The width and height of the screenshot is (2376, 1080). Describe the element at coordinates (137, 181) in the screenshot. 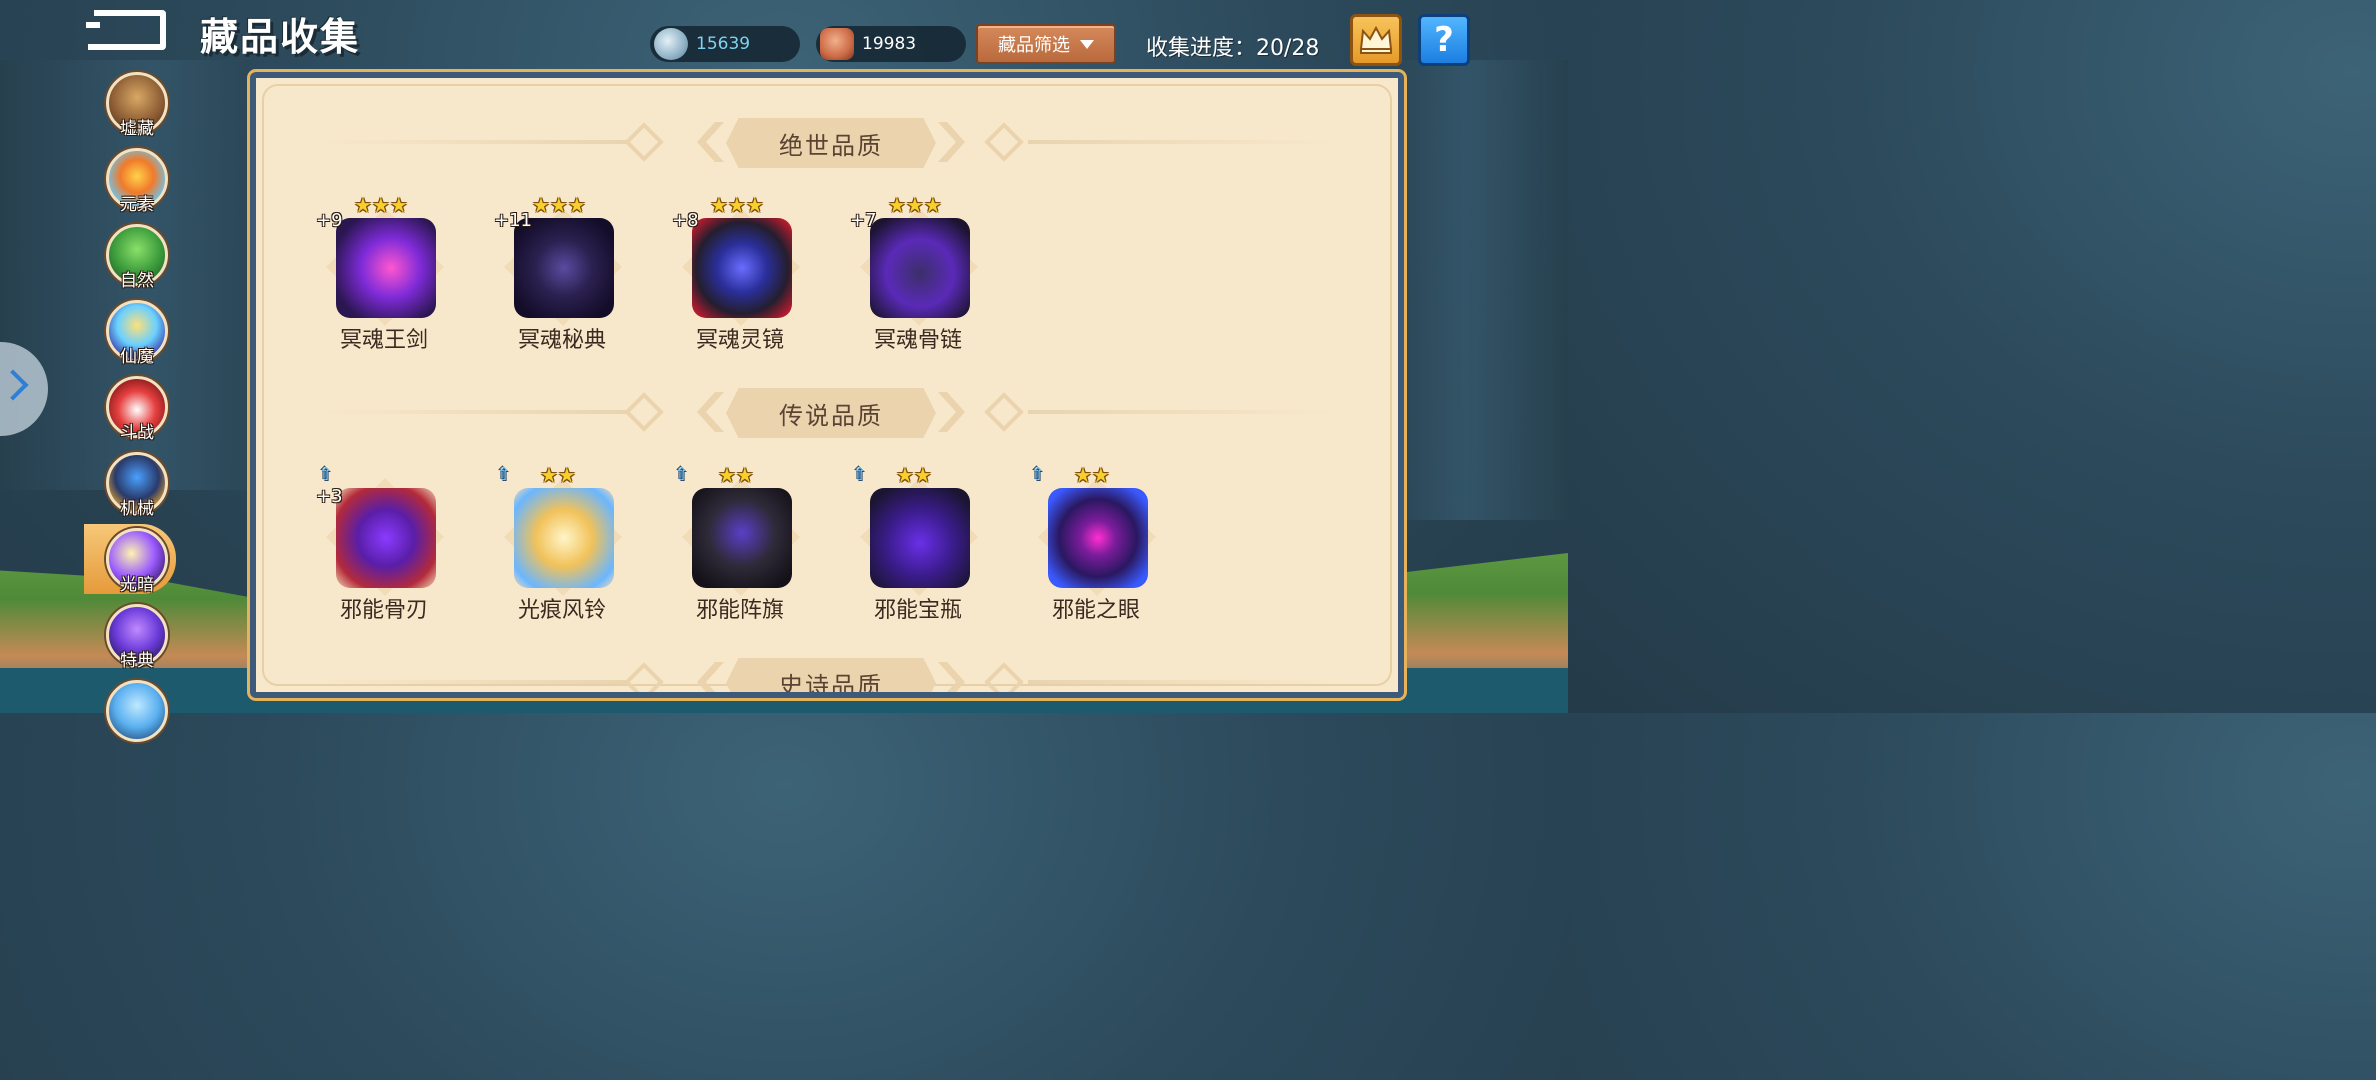

I see `category-tab-element: 元素` at that location.